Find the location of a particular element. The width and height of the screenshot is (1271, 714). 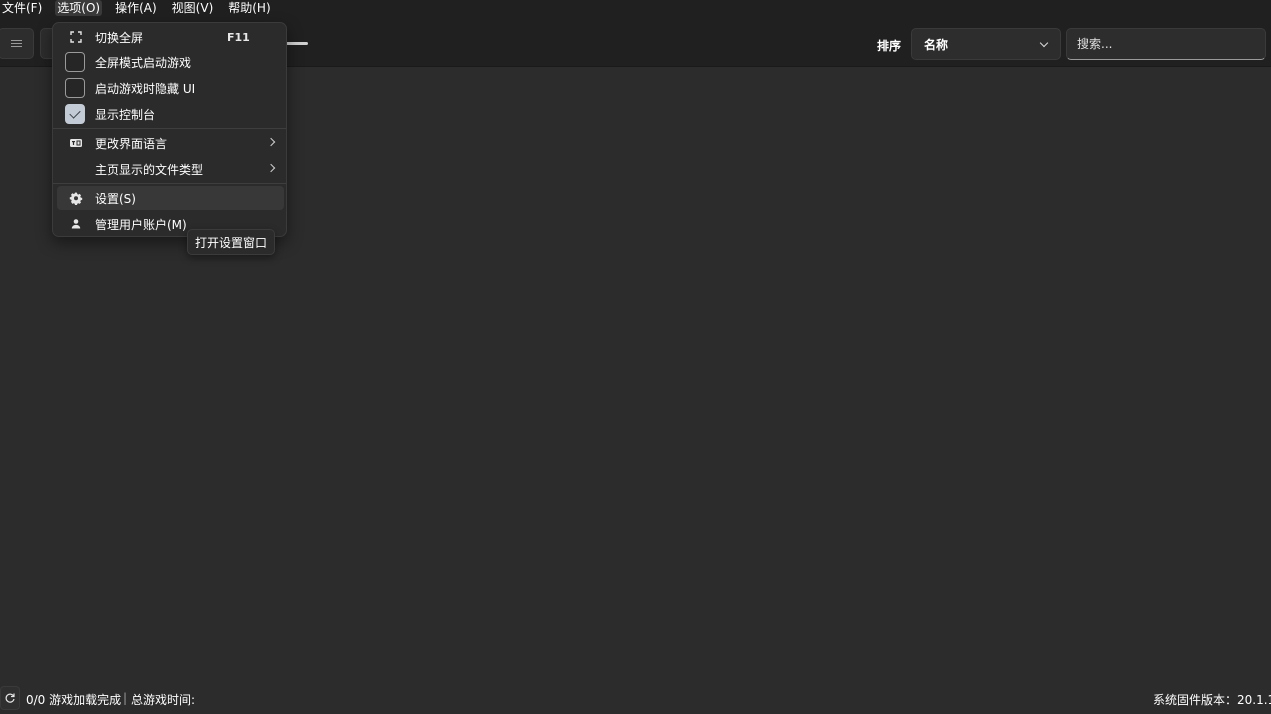

menu-item-file-types: 主页显示的文件类型 is located at coordinates (170, 169).